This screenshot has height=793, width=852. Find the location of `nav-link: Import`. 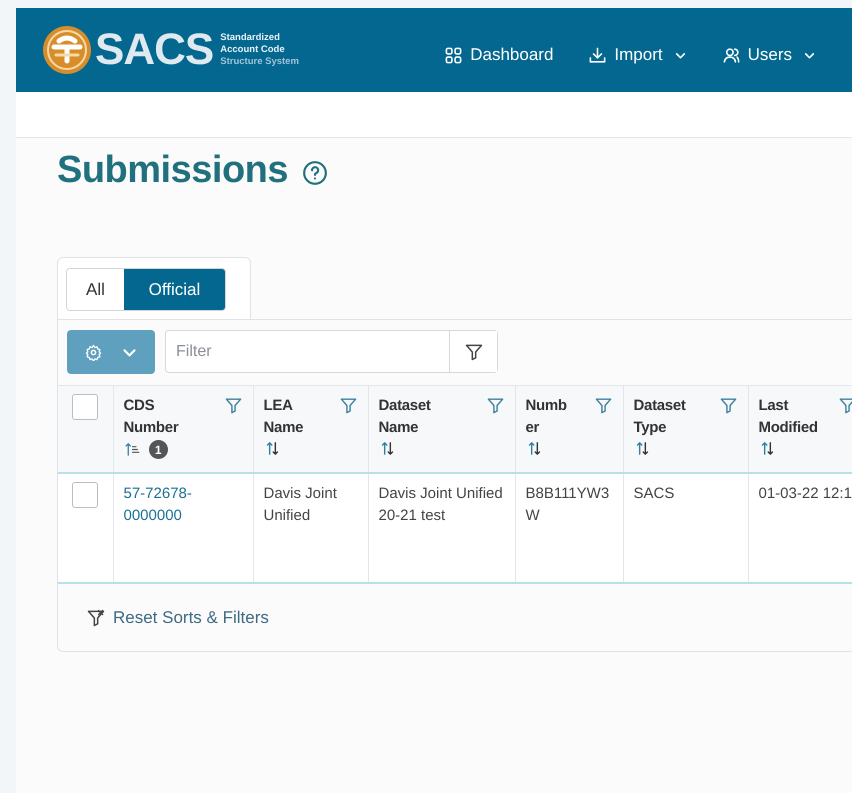

nav-link: Import is located at coordinates (637, 55).